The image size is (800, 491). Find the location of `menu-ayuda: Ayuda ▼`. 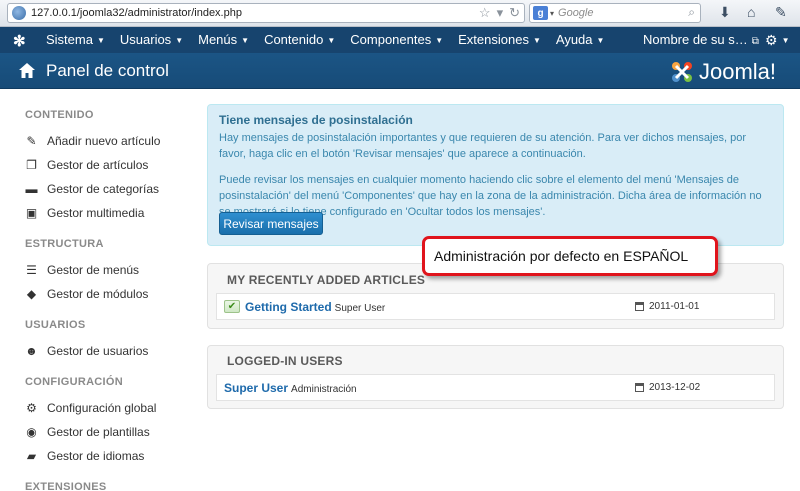

menu-ayuda: Ayuda ▼ is located at coordinates (584, 40).